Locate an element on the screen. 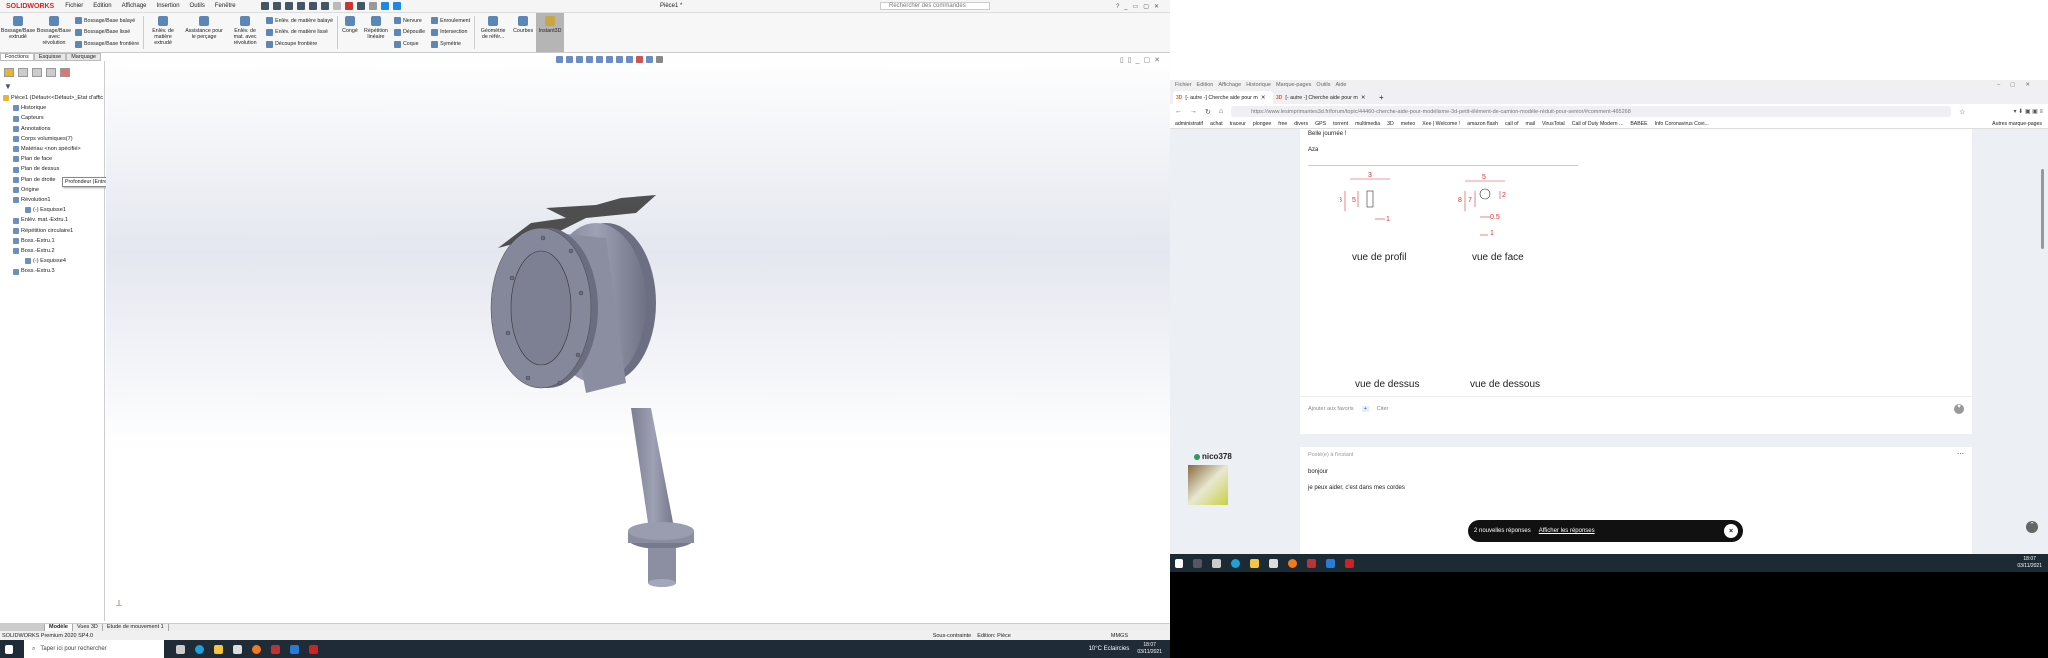  tree-item: Capteurs is located at coordinates (53, 118).